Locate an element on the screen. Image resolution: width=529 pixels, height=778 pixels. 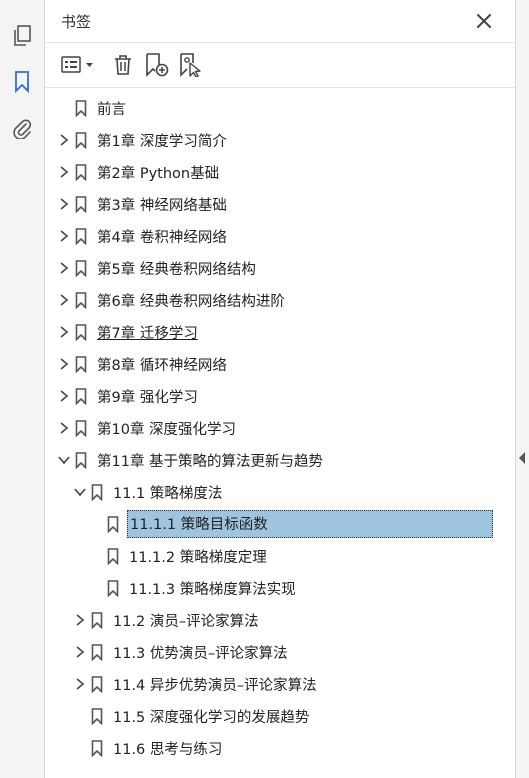
bookmark-label: 第9章 强化学习 is located at coordinates (147, 397).